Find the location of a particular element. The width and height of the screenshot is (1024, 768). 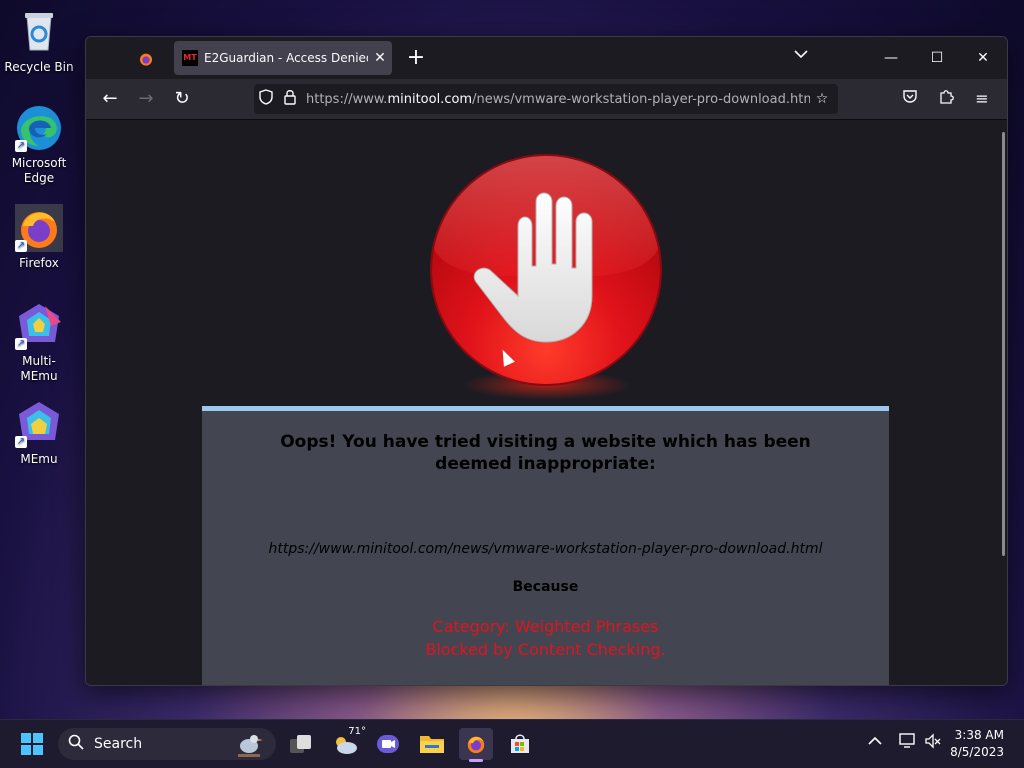

search-placeholder: Search is located at coordinates (118, 744).